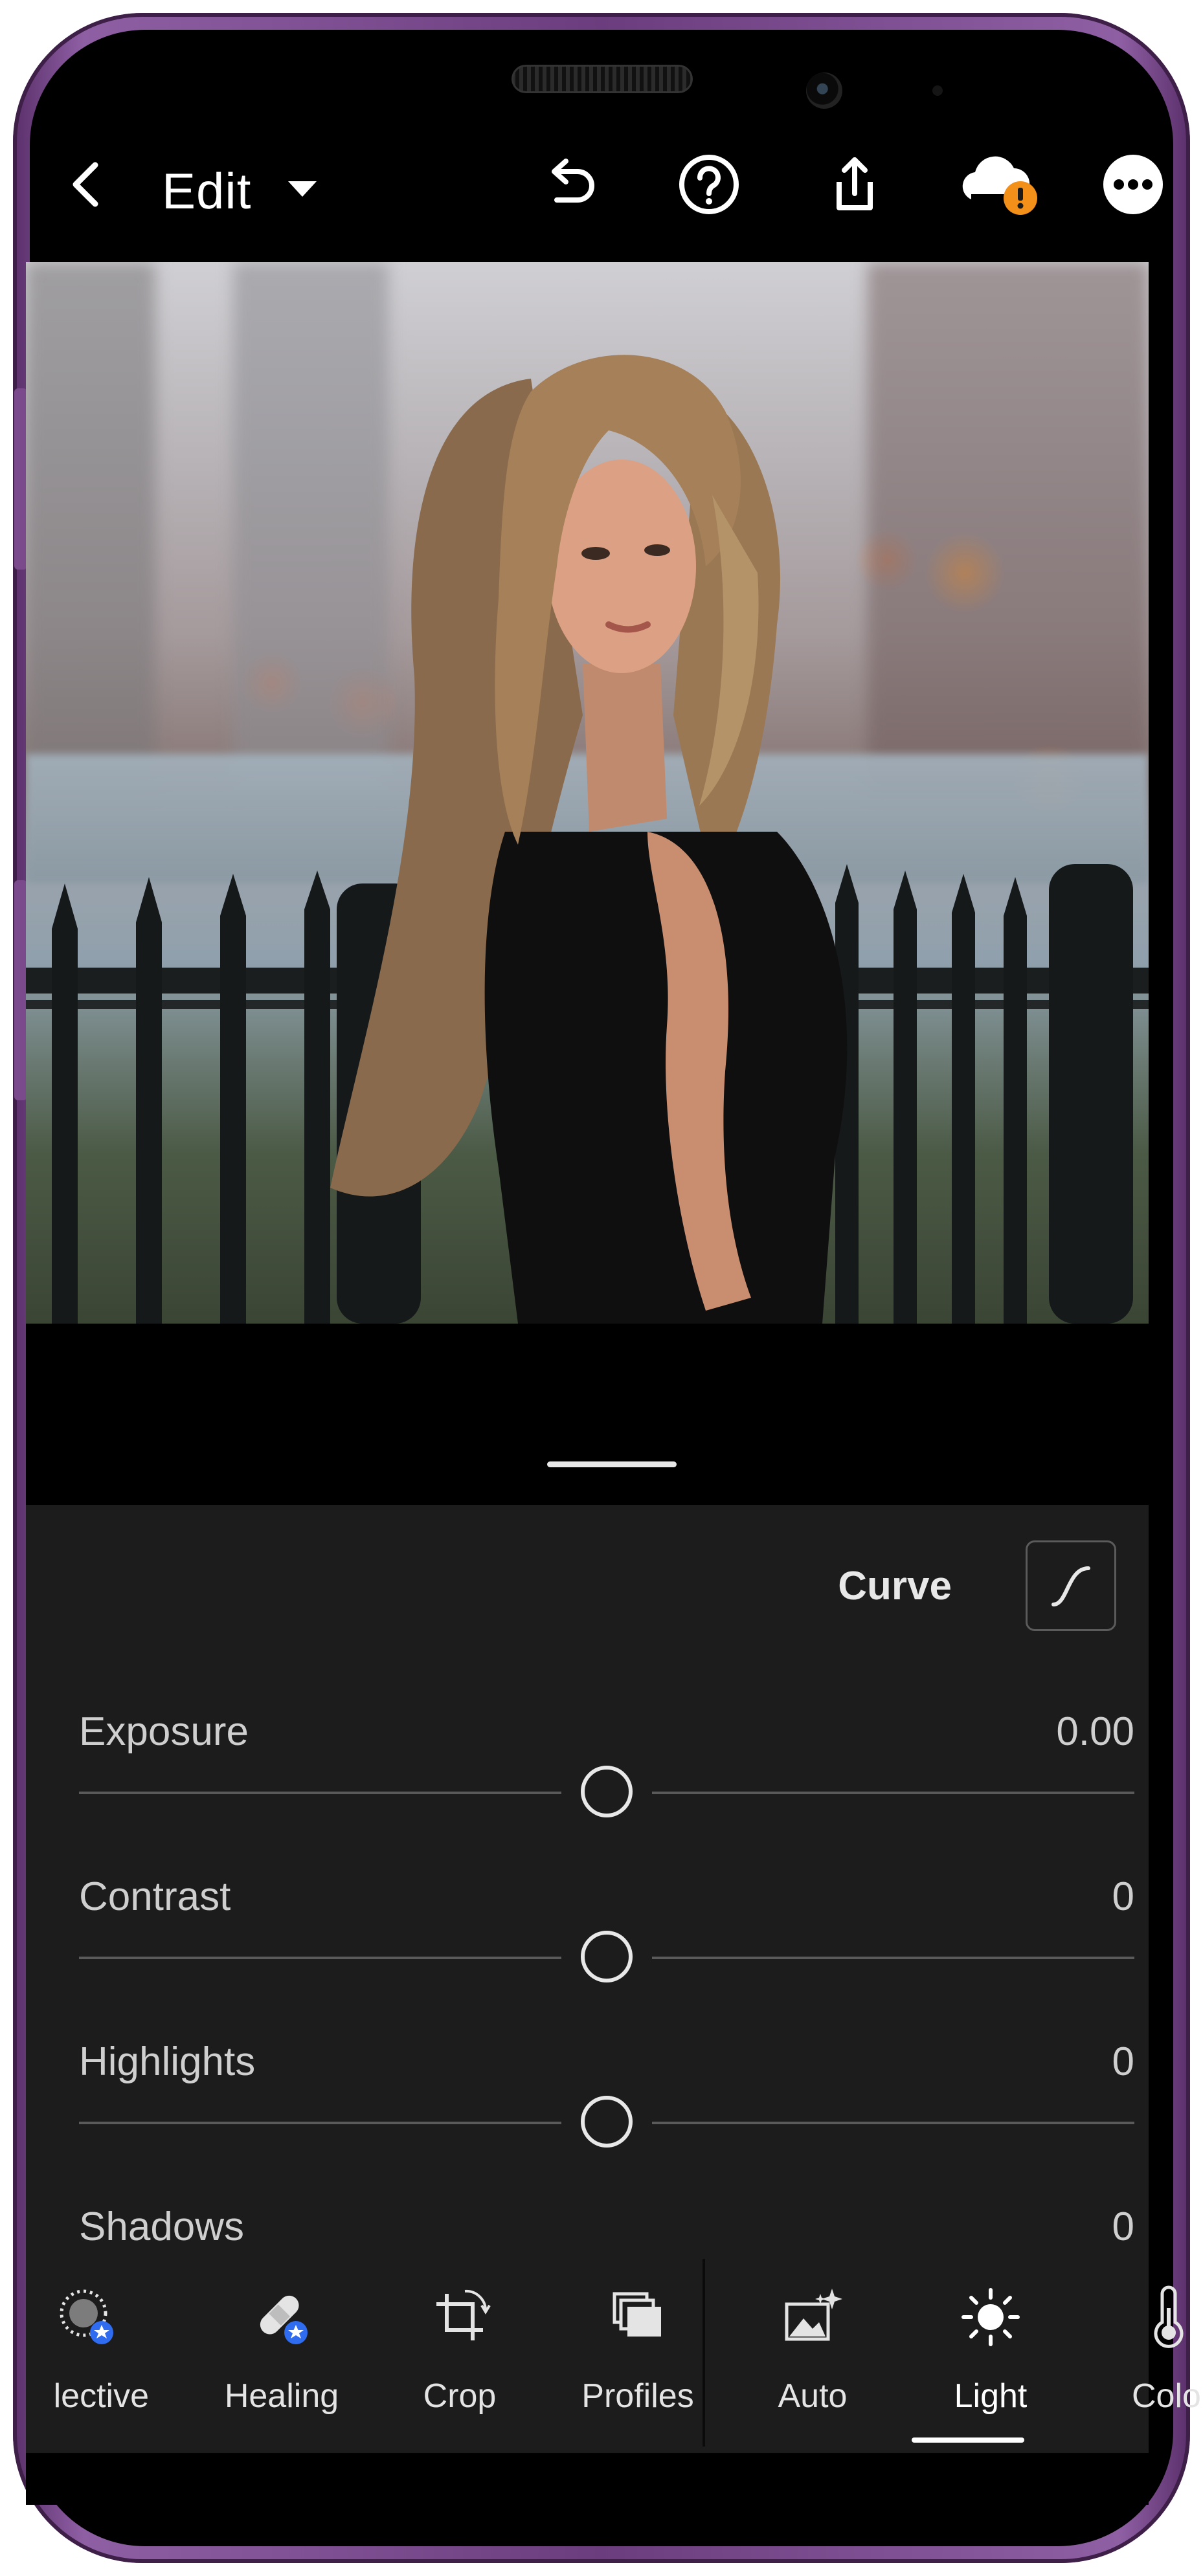 Image resolution: width=1203 pixels, height=2576 pixels. What do you see at coordinates (1145, 2356) in the screenshot?
I see `tool-color: Color` at bounding box center [1145, 2356].